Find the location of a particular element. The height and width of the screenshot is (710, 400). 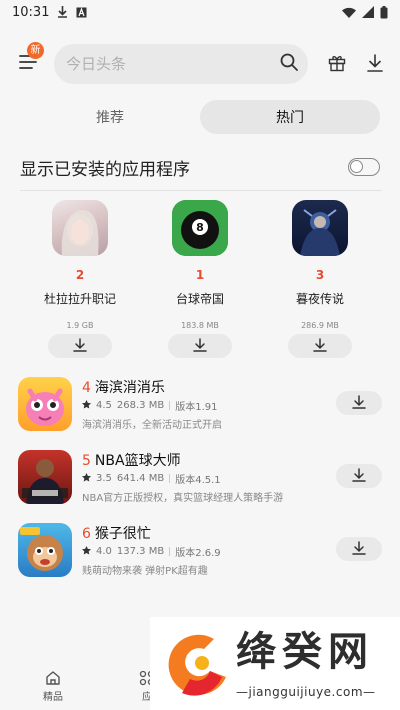

top-app-rank: 1 is located at coordinates (200, 275).